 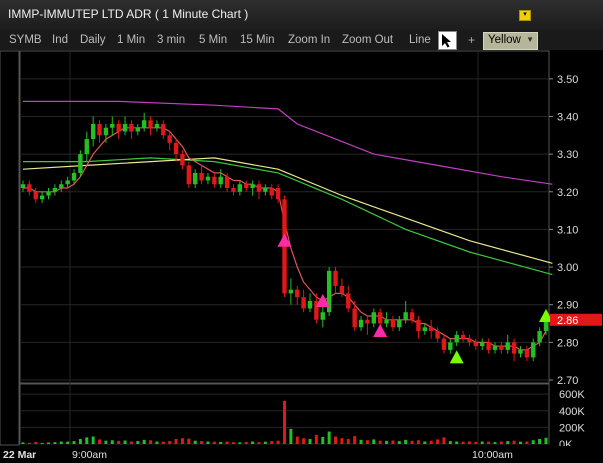 What do you see at coordinates (213, 40) in the screenshot?
I see `toolbar-5min: 5 Min` at bounding box center [213, 40].